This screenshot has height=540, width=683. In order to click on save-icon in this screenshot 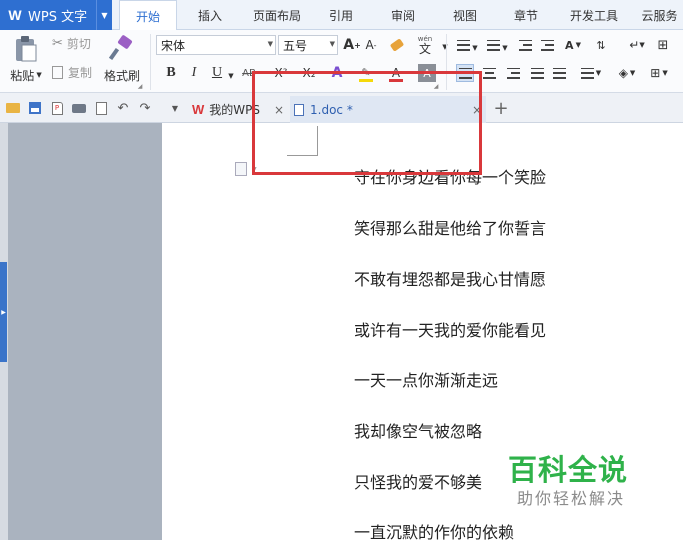, I will do `click(35, 108)`.